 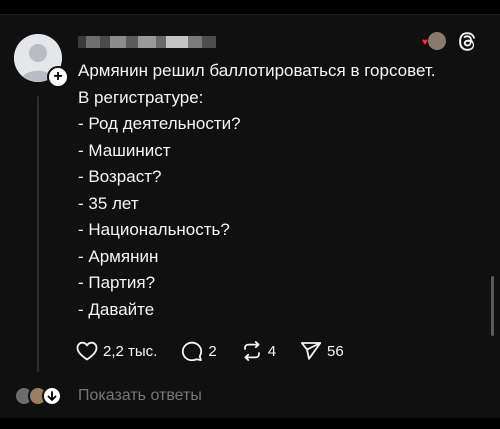 I want to click on show-replies-link: Показать ответы, so click(x=140, y=396).